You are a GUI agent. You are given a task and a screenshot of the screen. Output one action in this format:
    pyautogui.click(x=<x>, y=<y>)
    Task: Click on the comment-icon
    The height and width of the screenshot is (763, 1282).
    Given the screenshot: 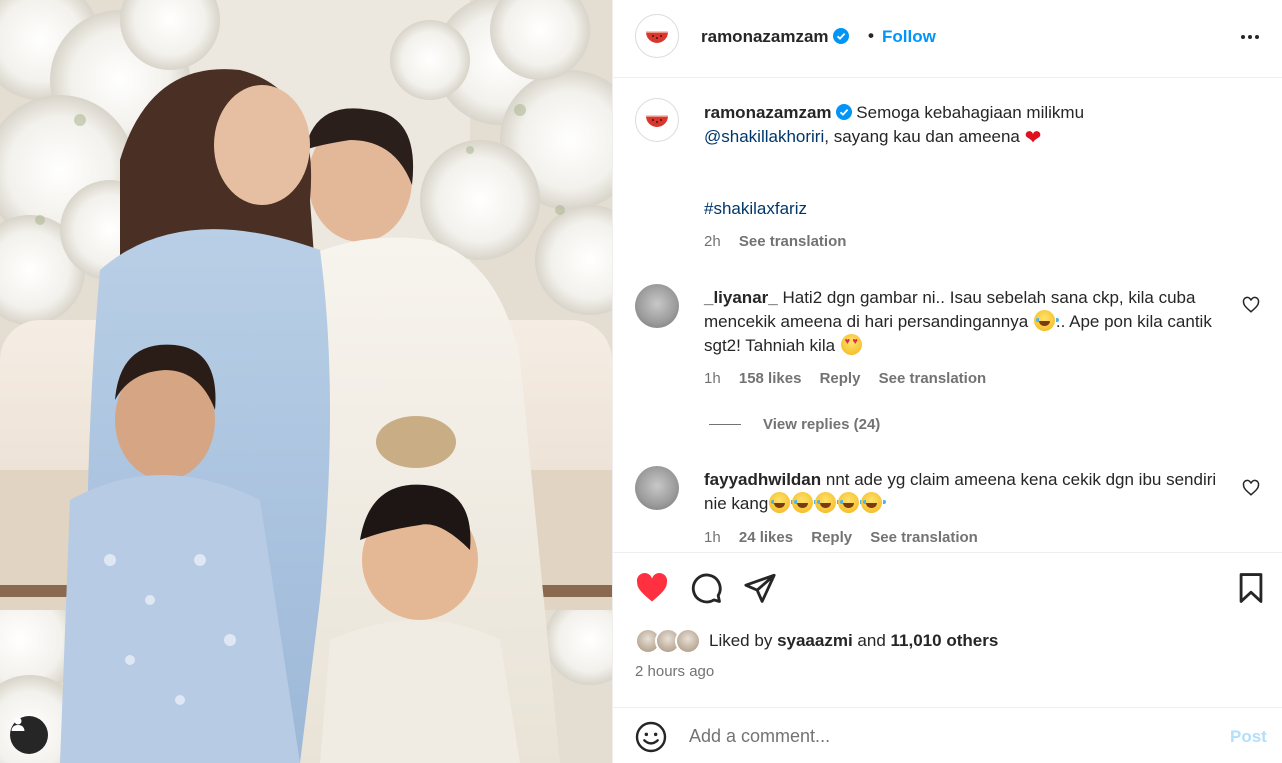 What is the action you would take?
    pyautogui.click(x=706, y=588)
    